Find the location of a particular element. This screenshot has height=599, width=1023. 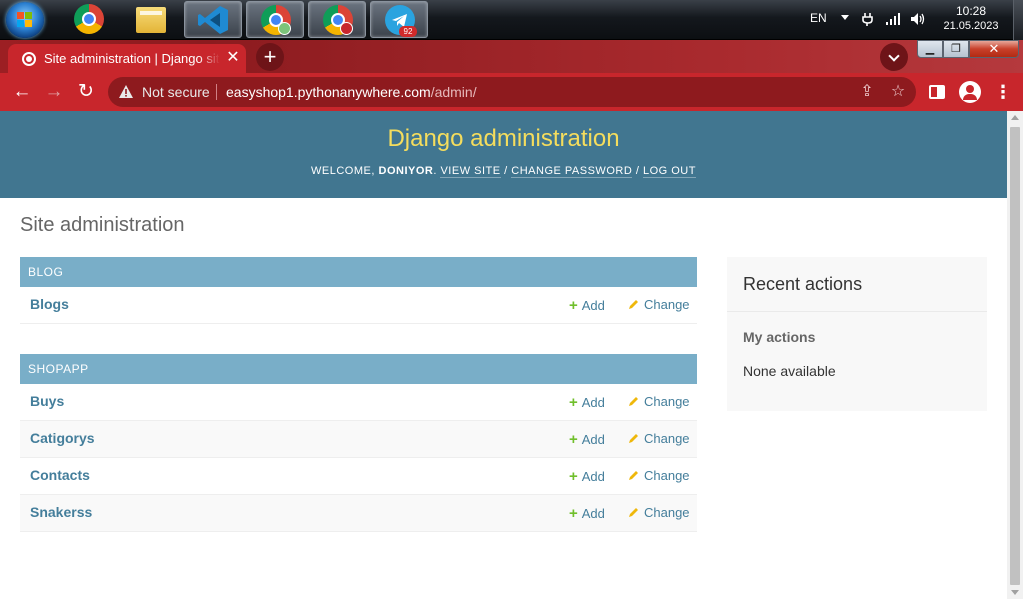

vscode-icon is located at coordinates (213, 20).